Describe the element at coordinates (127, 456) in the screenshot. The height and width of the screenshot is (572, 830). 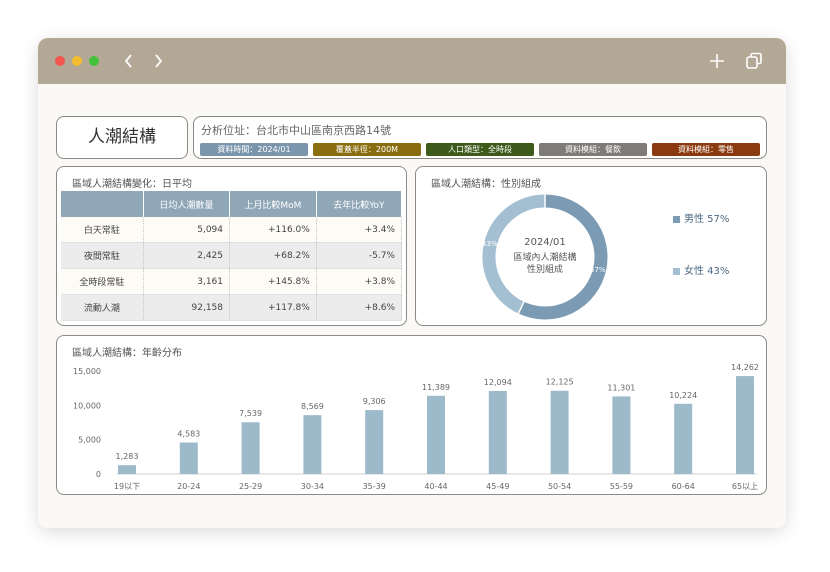
I see `bar-value-label: 1,283` at that location.